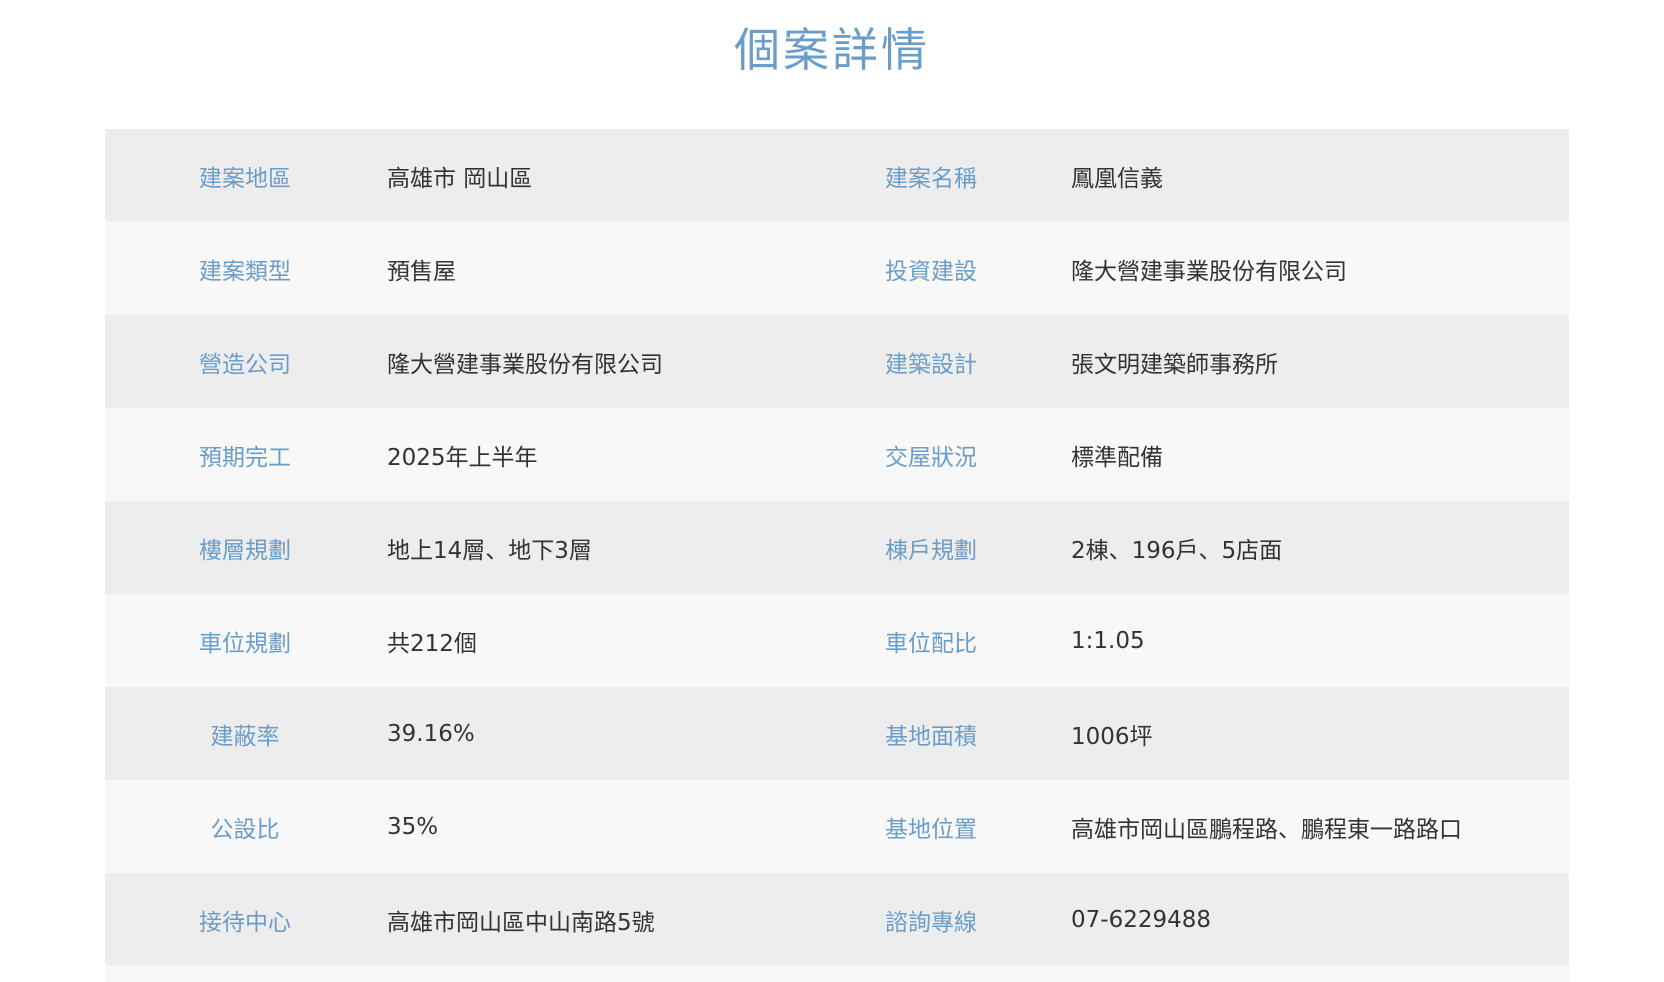 The width and height of the screenshot is (1664, 982). What do you see at coordinates (931, 736) in the screenshot?
I see `label-site-area: 基地面積` at bounding box center [931, 736].